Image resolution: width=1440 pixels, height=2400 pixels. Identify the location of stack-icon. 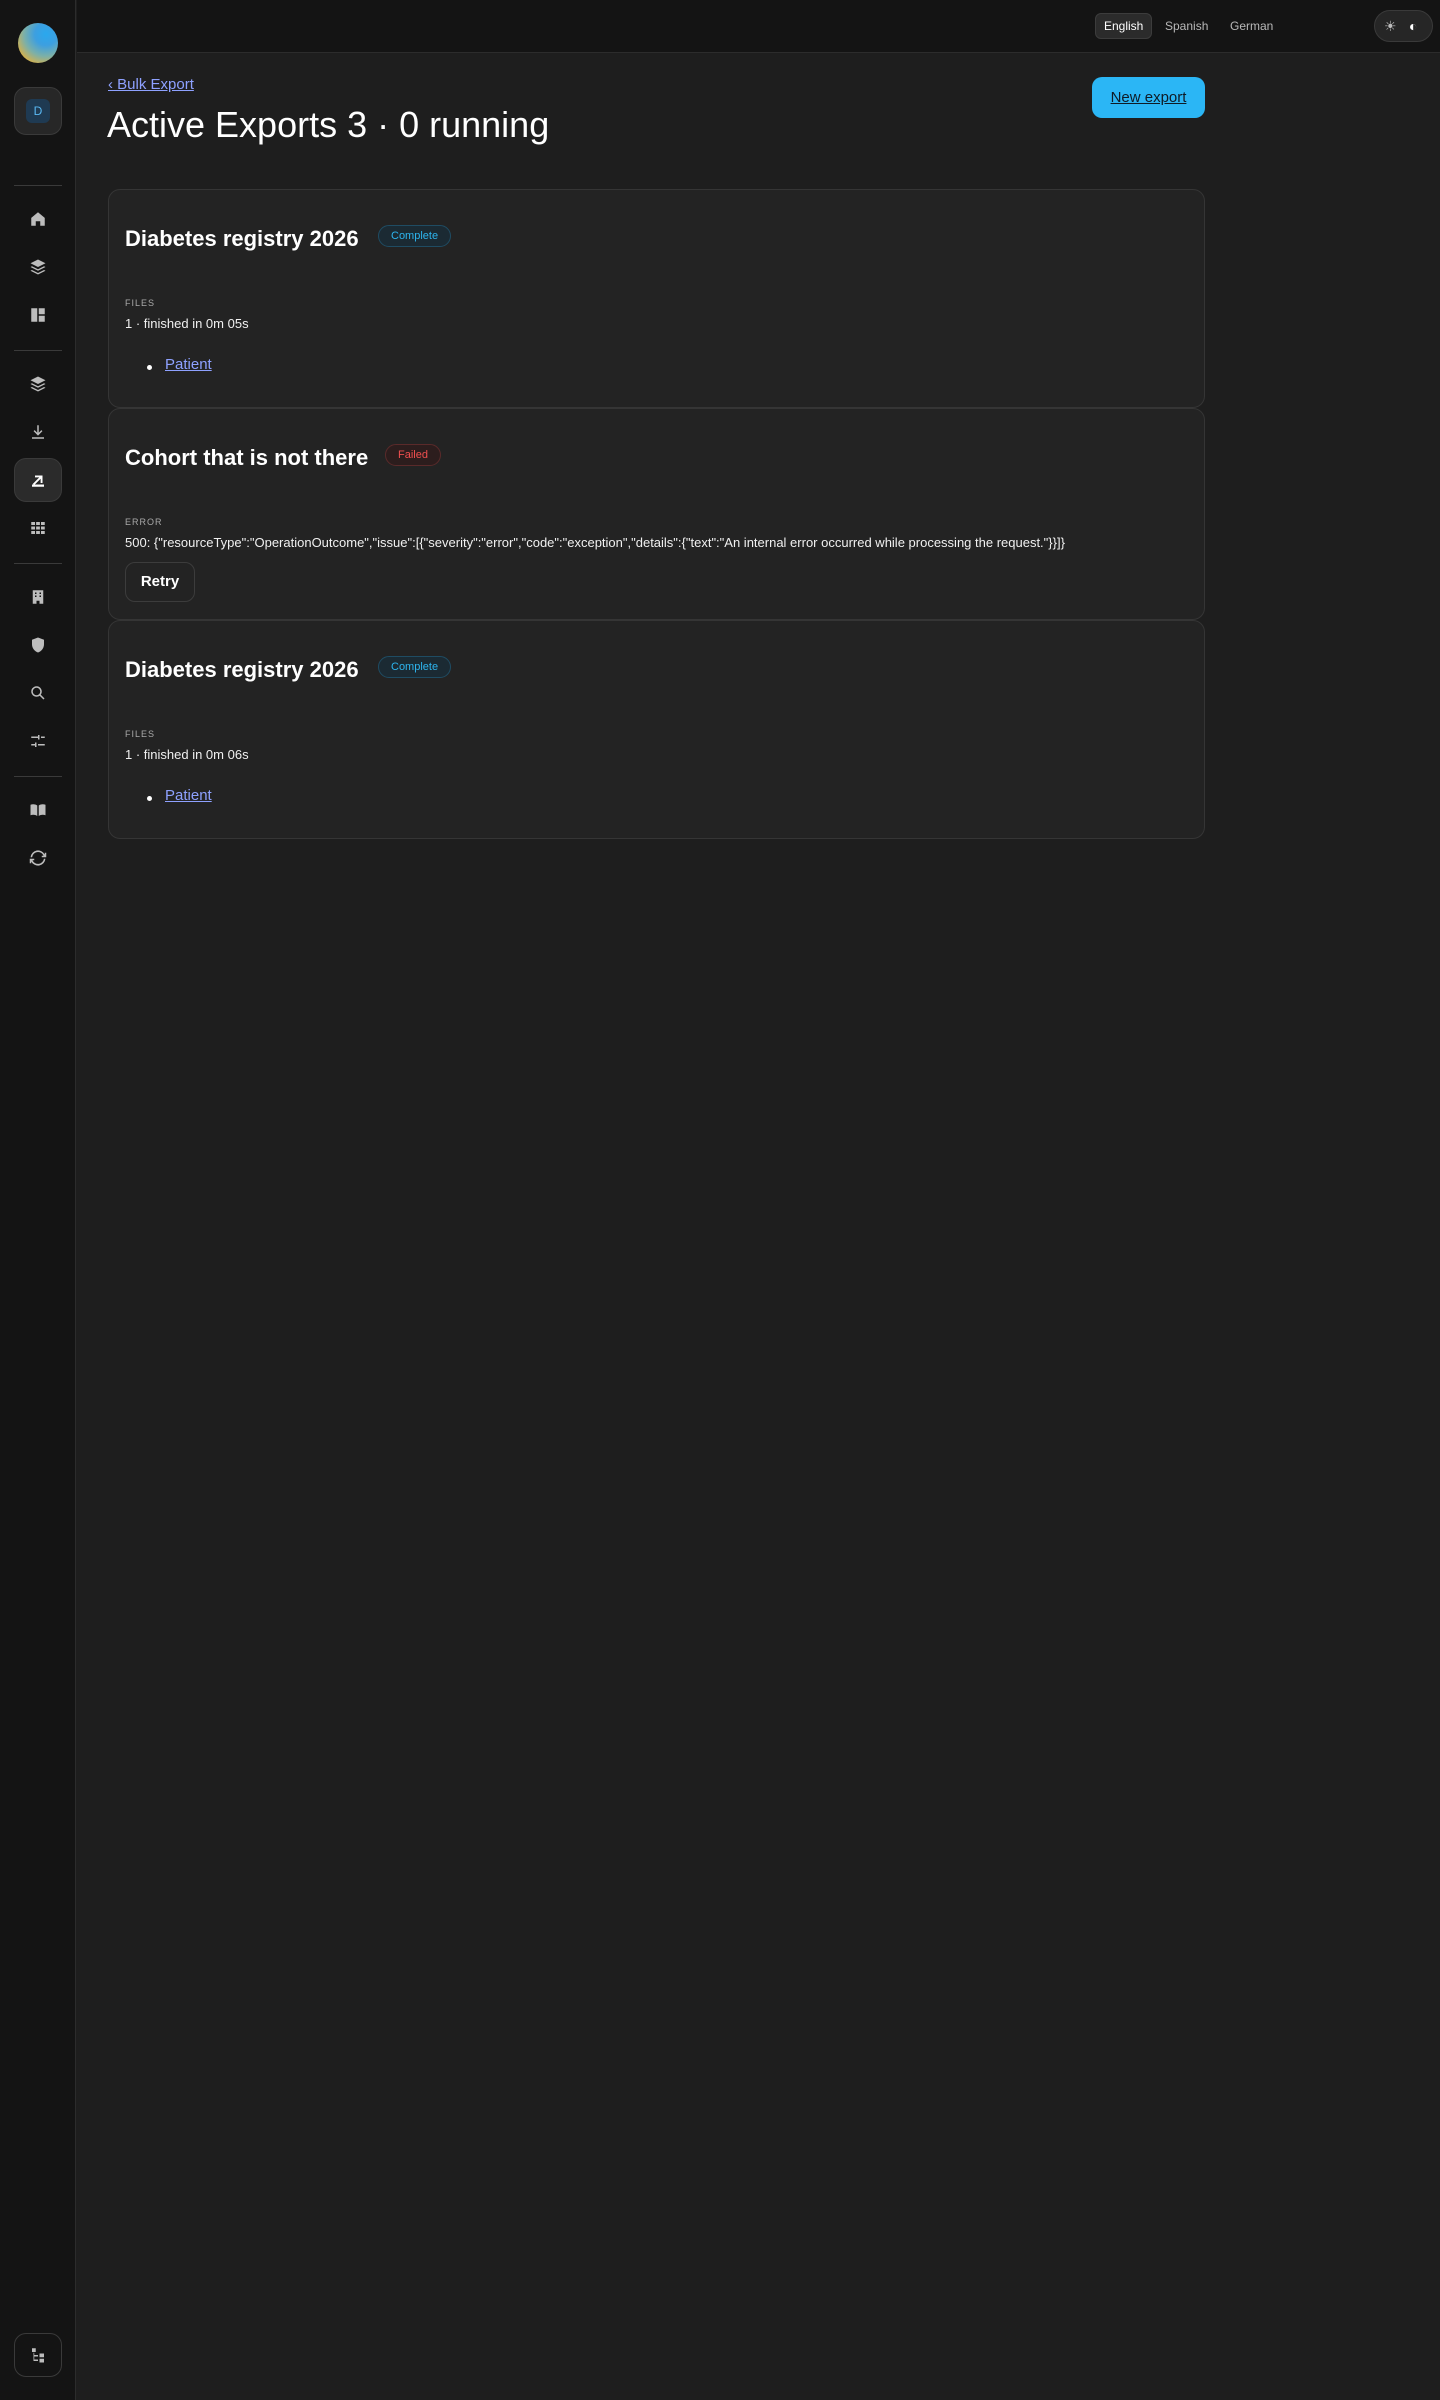
(38, 384).